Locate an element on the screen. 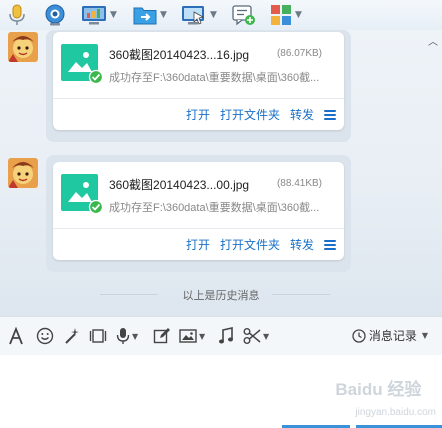 Image resolution: width=442 pixels, height=428 pixels. screen-share-button: ▼ is located at coordinates (199, 15).